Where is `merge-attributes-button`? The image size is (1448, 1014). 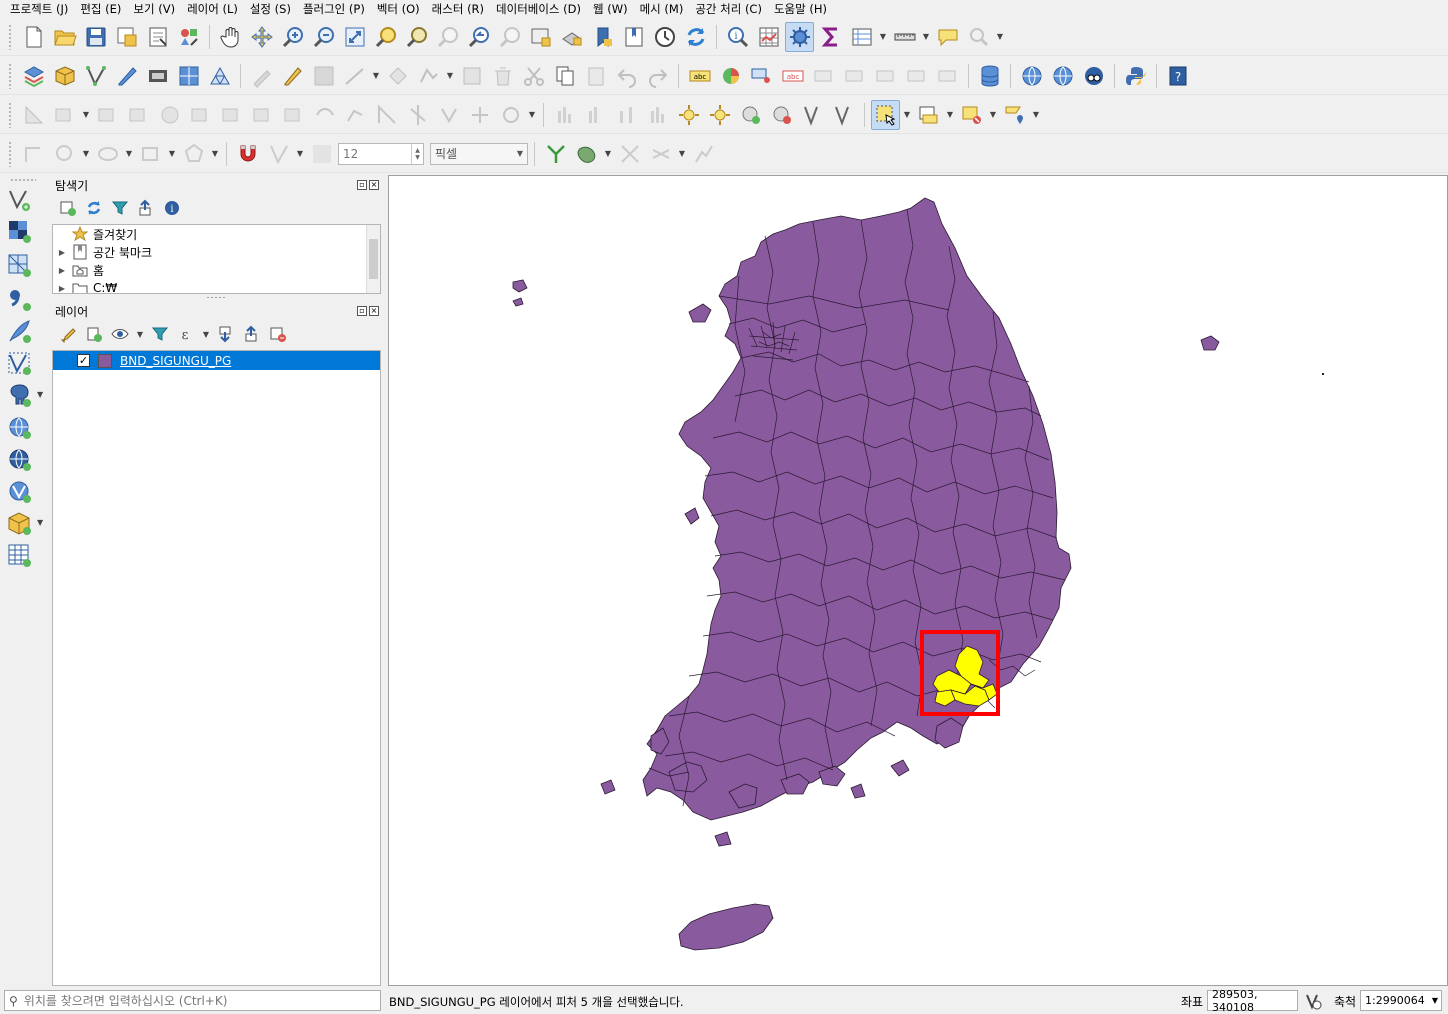 merge-attributes-button is located at coordinates (479, 115).